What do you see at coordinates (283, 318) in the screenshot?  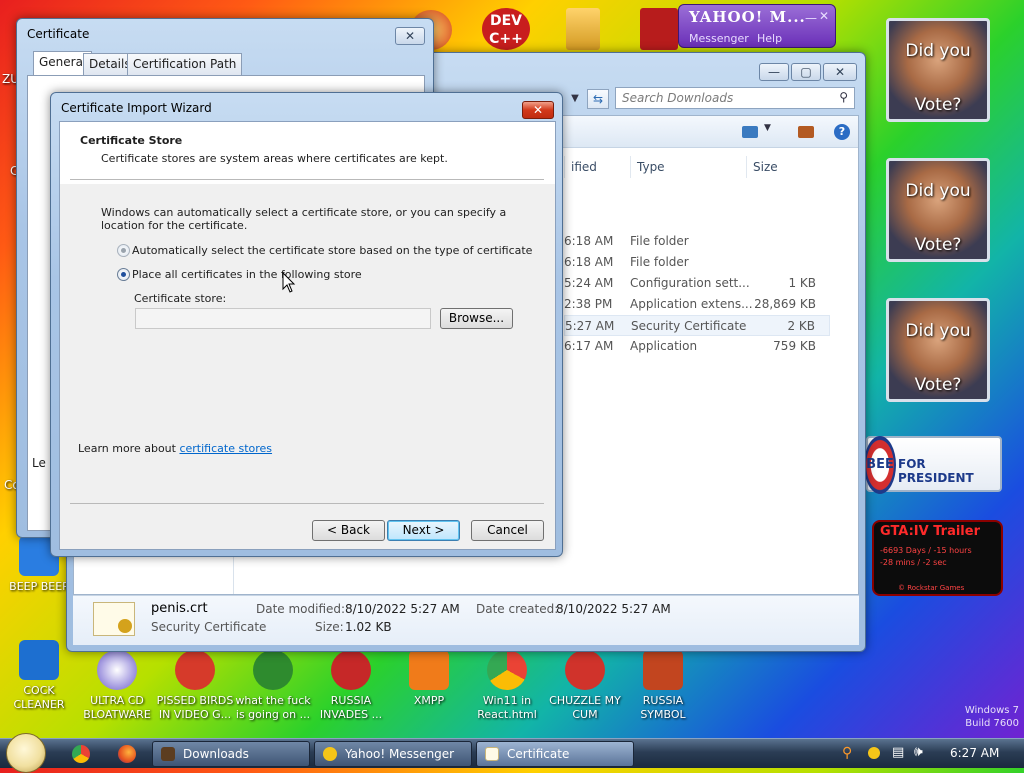 I see `certificate-store-field` at bounding box center [283, 318].